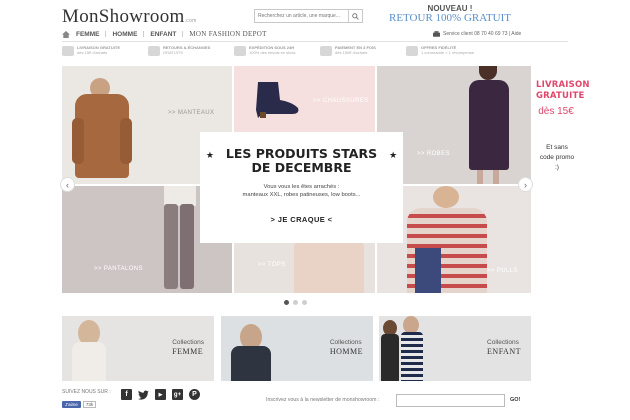 The width and height of the screenshot is (630, 420). What do you see at coordinates (191, 53) in the screenshot?
I see `benefit-returns: RETOURS & ÉCHANGES GRATUITS` at bounding box center [191, 53].